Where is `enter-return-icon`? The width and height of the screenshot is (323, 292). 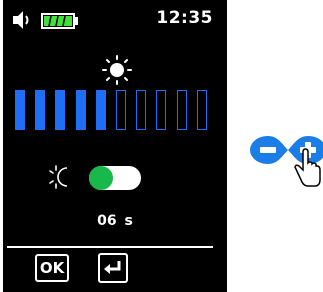 enter-return-icon is located at coordinates (112, 267).